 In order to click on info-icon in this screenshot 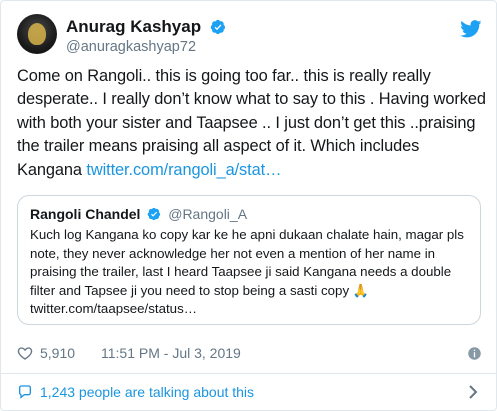, I will do `click(474, 353)`.